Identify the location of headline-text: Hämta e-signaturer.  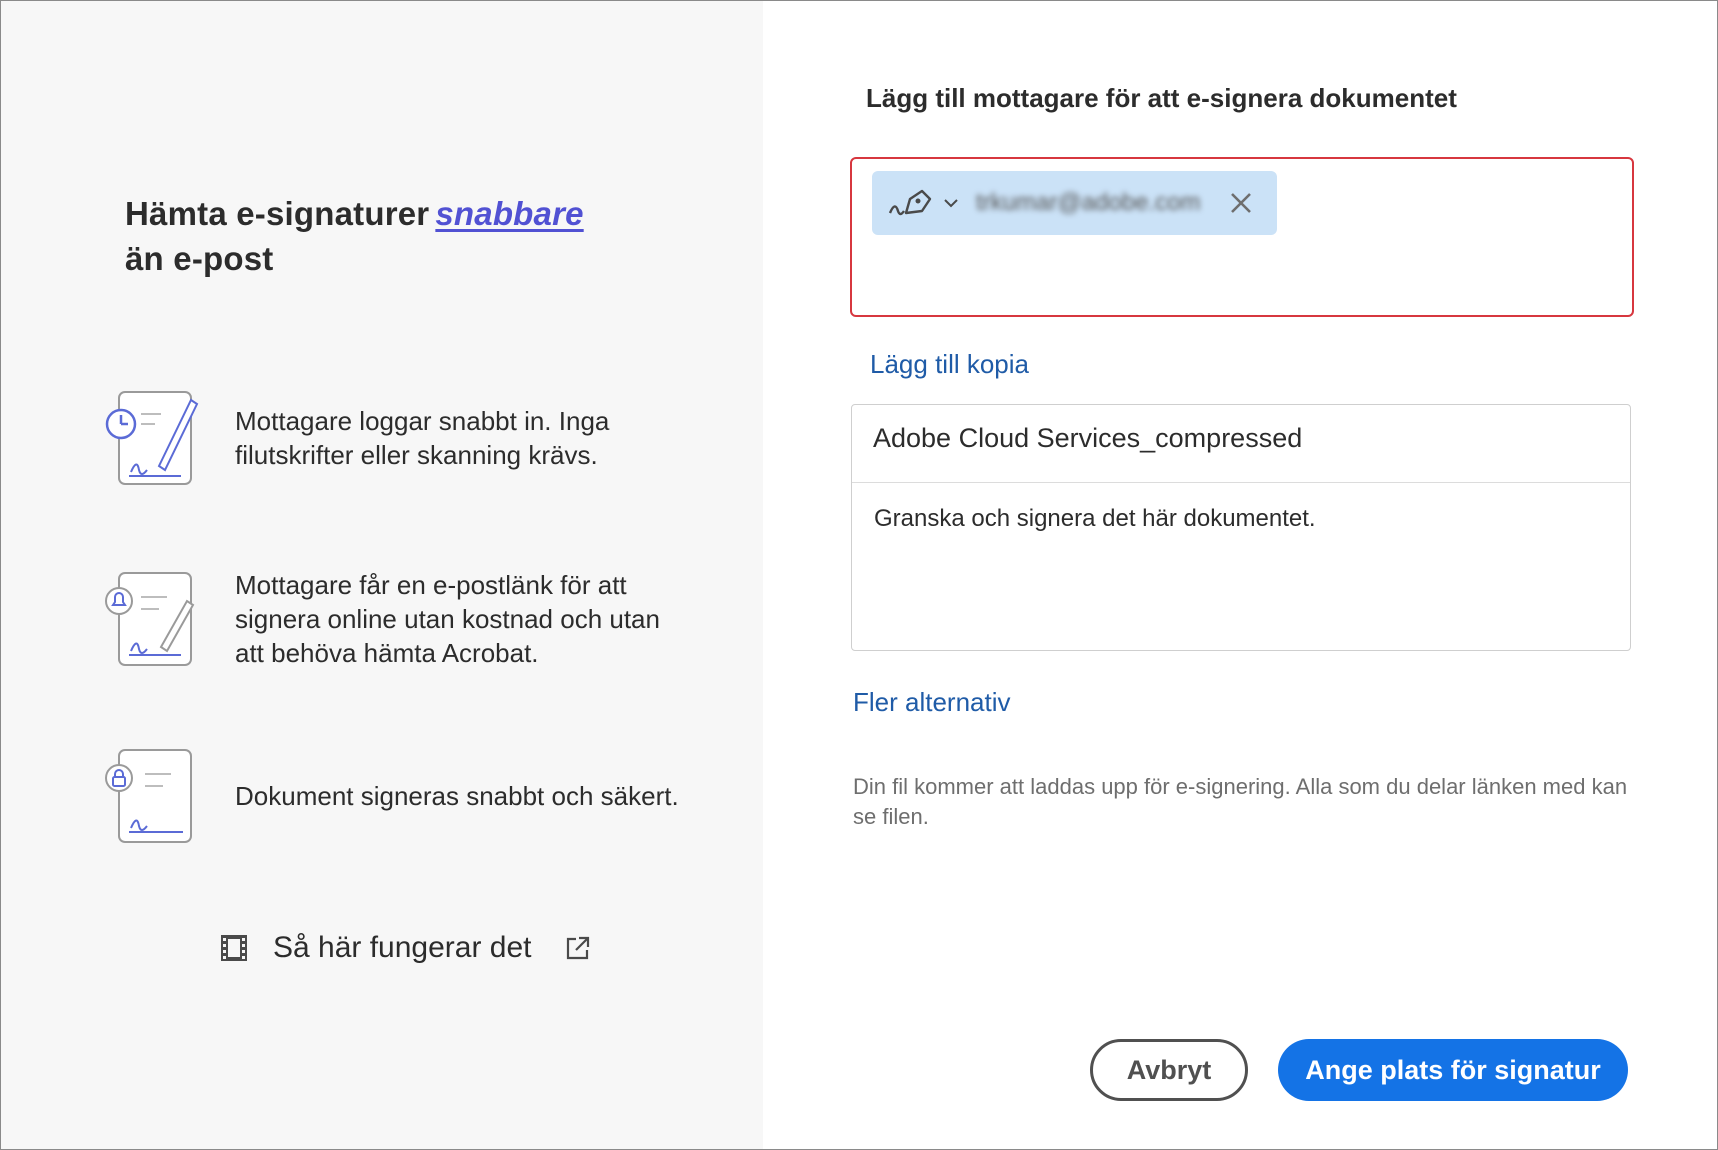
(277, 213).